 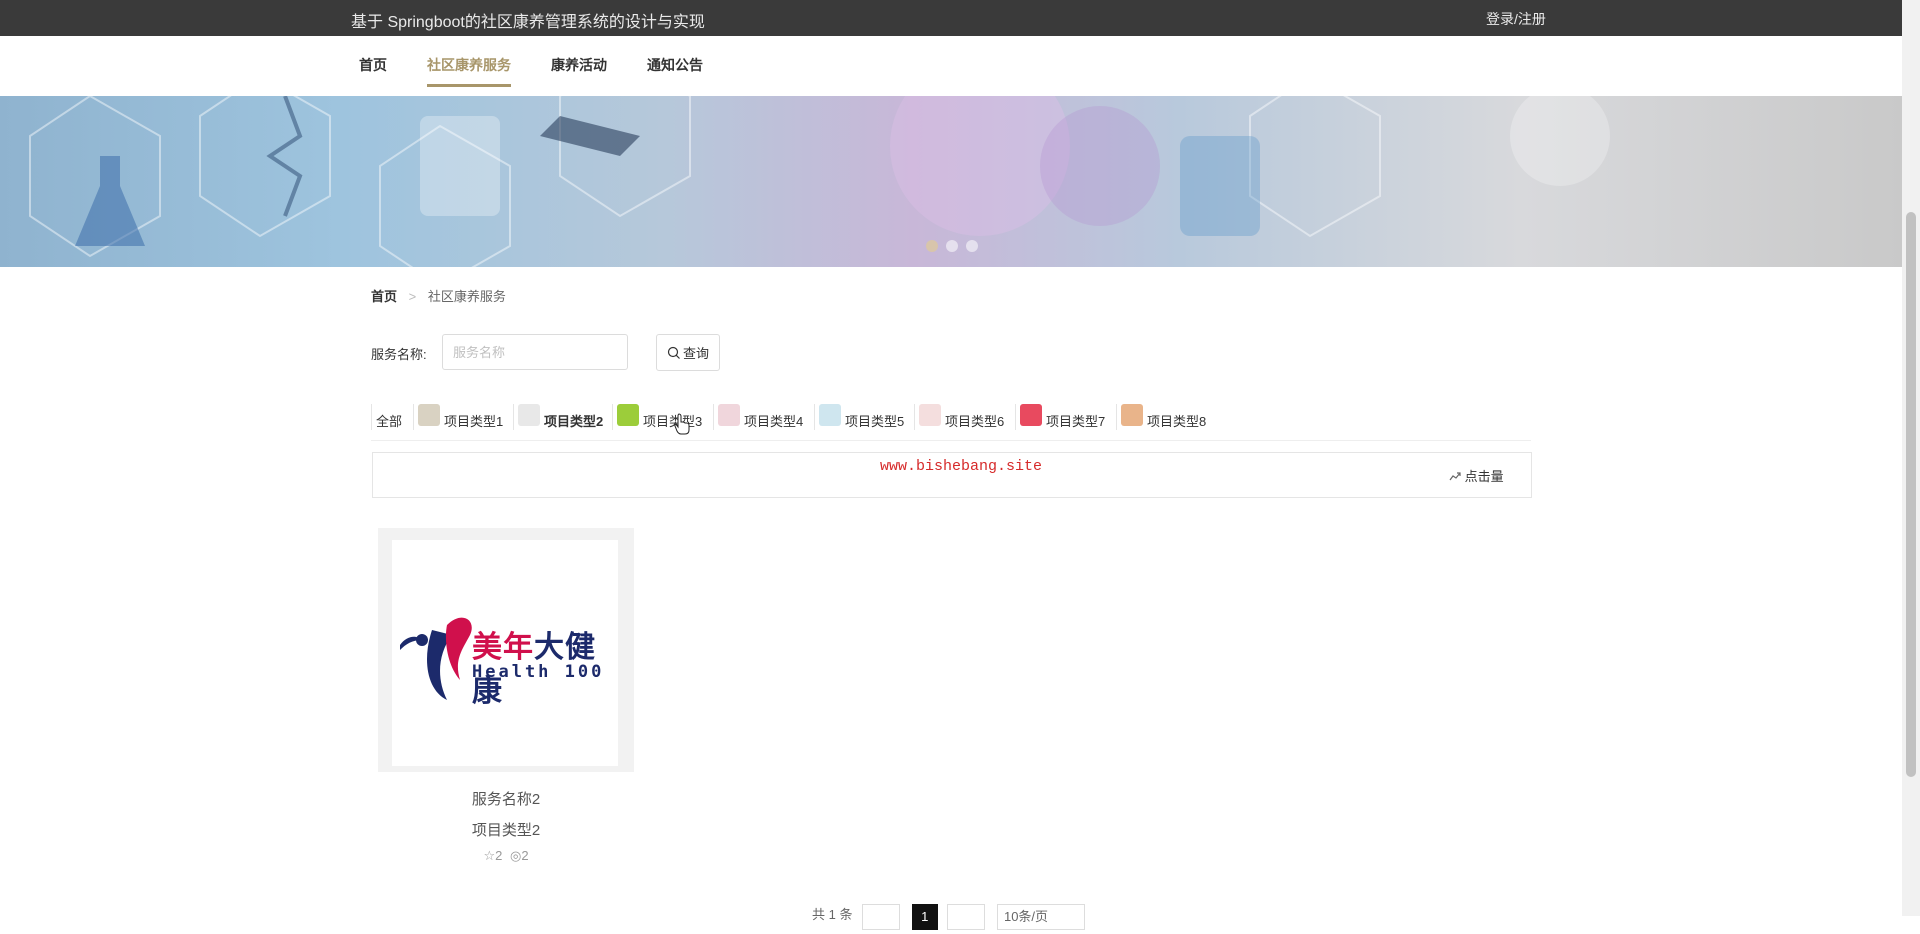 I want to click on service-card-image: 美年大健康 Health 100, so click(x=506, y=650).